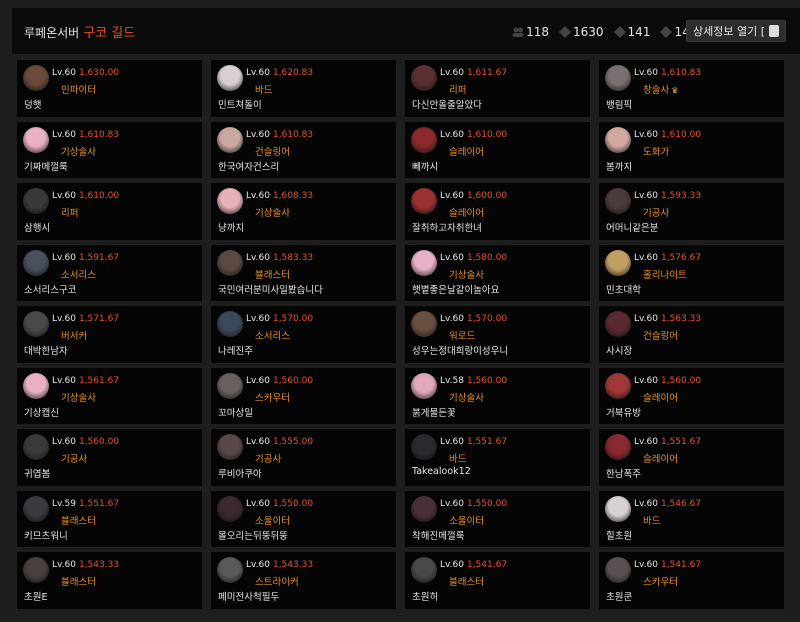 The width and height of the screenshot is (800, 622). I want to click on member-card: Lv.60 1,571.67 버서커 대박한남자, so click(109, 334).